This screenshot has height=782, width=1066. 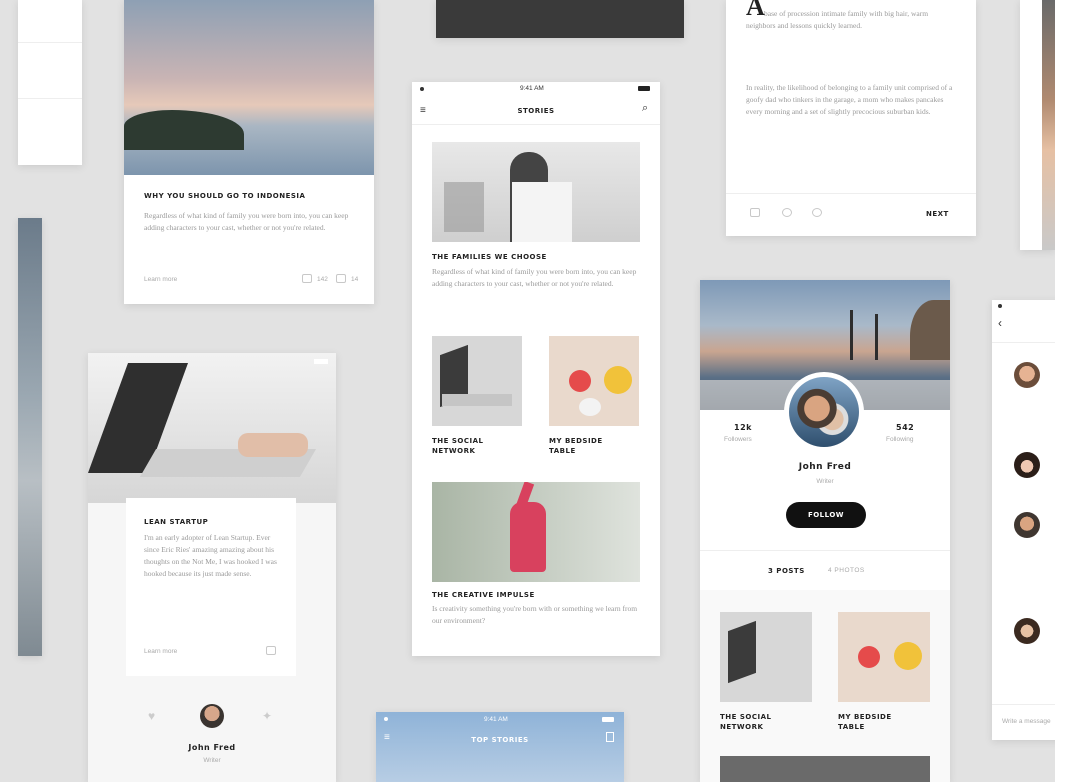 What do you see at coordinates (212, 760) in the screenshot?
I see `author-role: Writer` at bounding box center [212, 760].